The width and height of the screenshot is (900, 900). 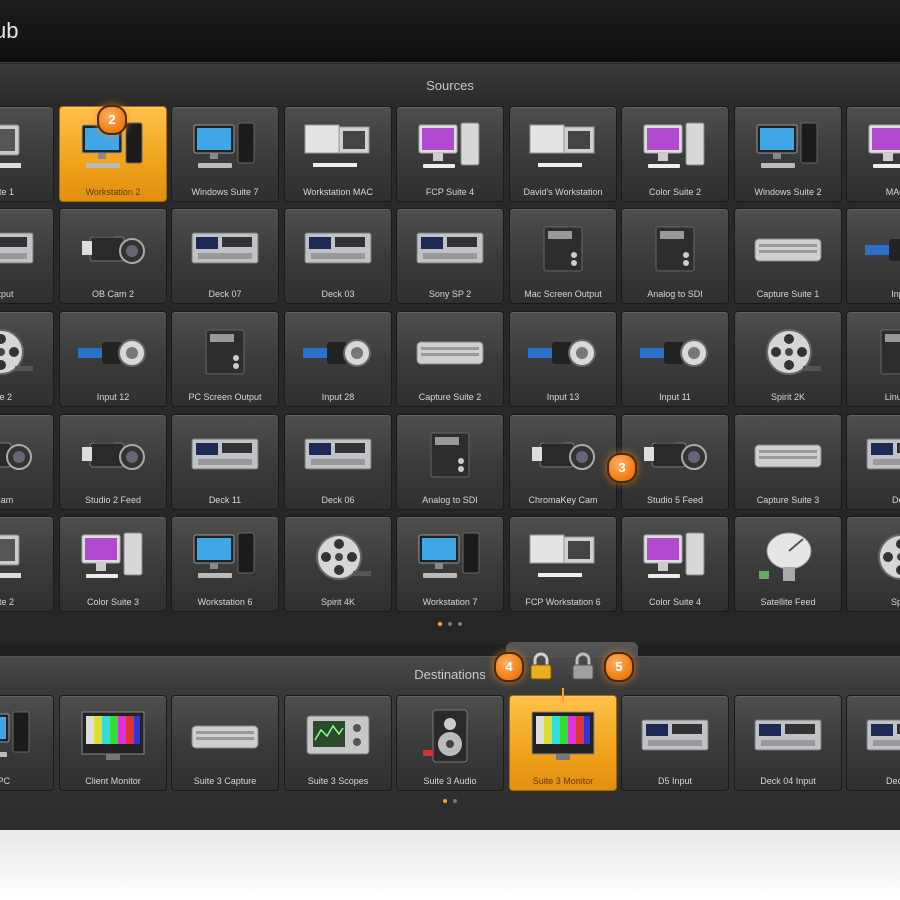 What do you see at coordinates (788, 192) in the screenshot?
I see `tile-label: Windows Suite 2` at bounding box center [788, 192].